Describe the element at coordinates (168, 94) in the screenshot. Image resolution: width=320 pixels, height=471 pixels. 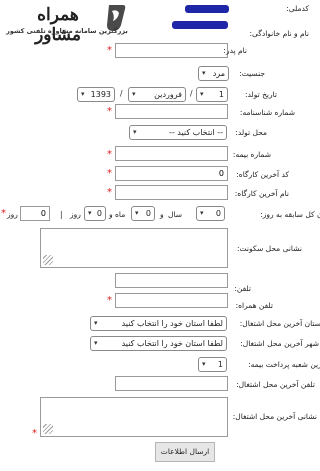
I see `birth-month-value: فروردین` at that location.